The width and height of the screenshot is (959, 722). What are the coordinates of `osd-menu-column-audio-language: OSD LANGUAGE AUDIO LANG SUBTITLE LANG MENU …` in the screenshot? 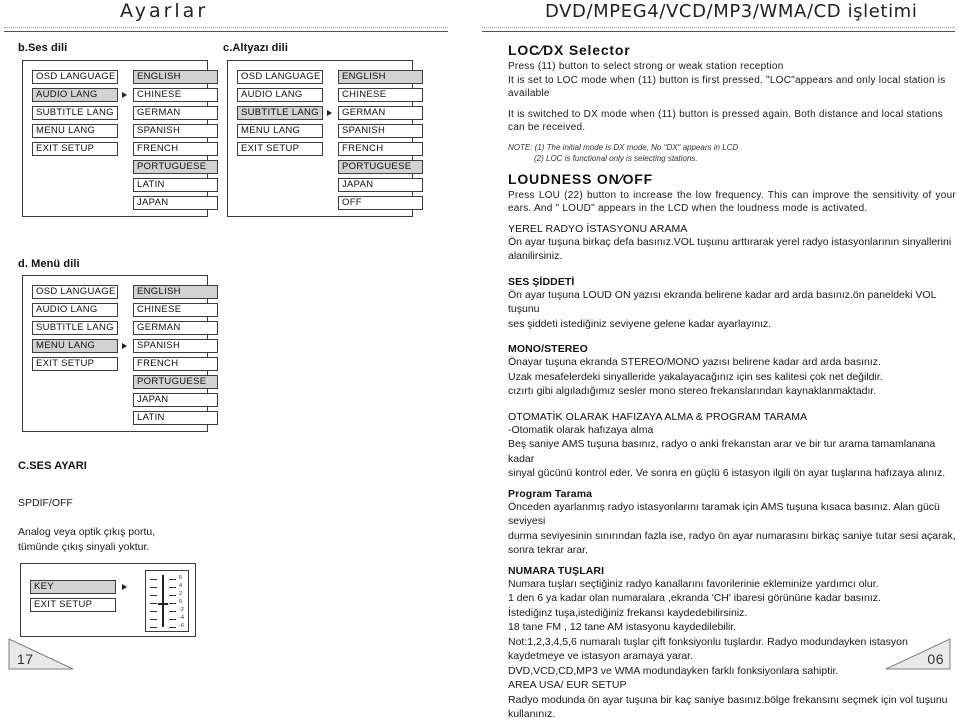 It's located at (75, 115).